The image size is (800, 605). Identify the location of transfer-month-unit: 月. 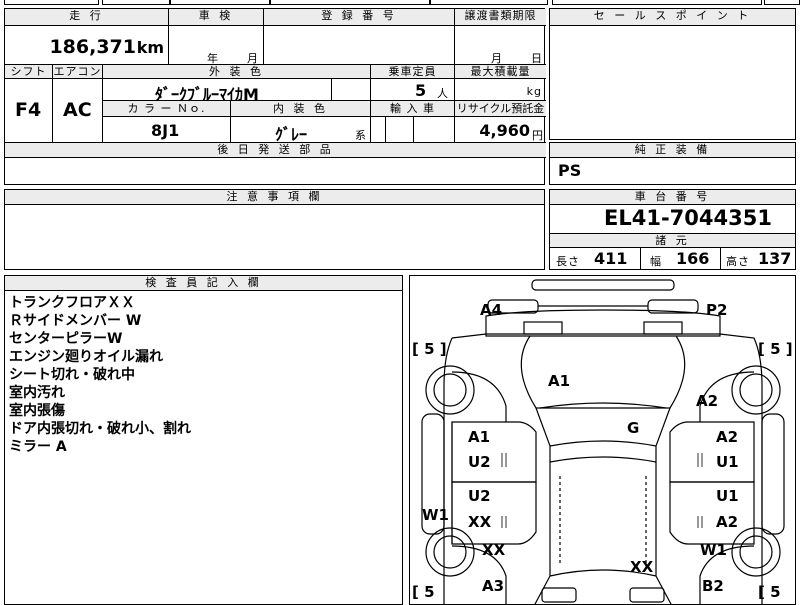
(497, 58).